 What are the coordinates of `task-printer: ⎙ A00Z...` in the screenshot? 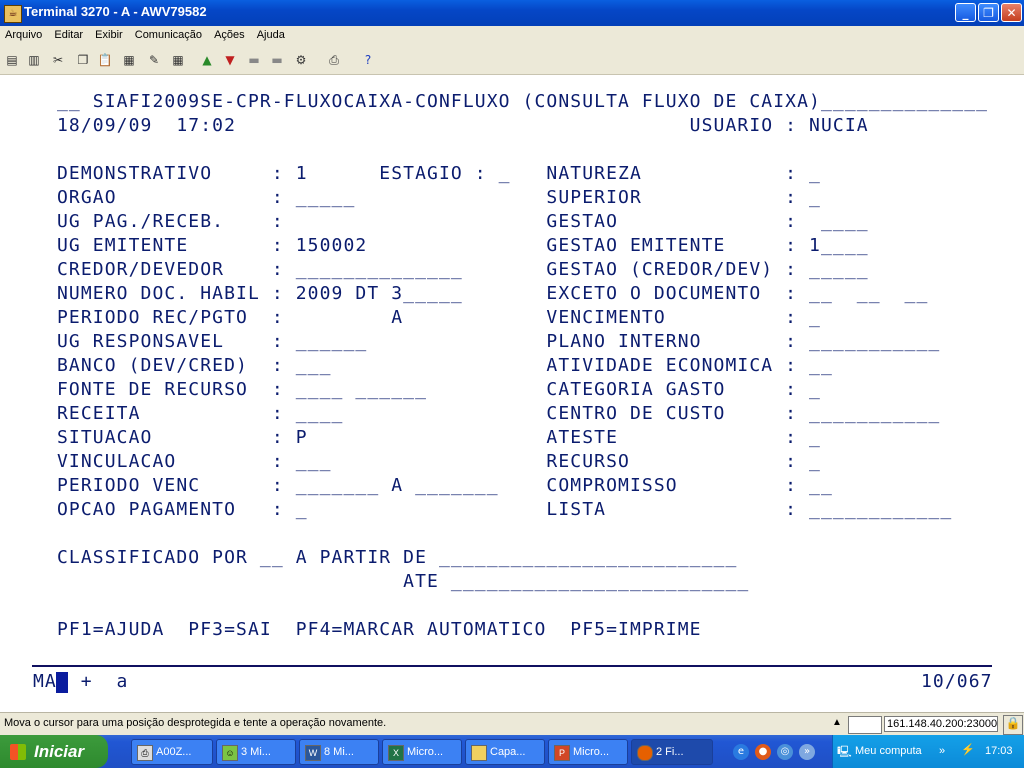 It's located at (172, 752).